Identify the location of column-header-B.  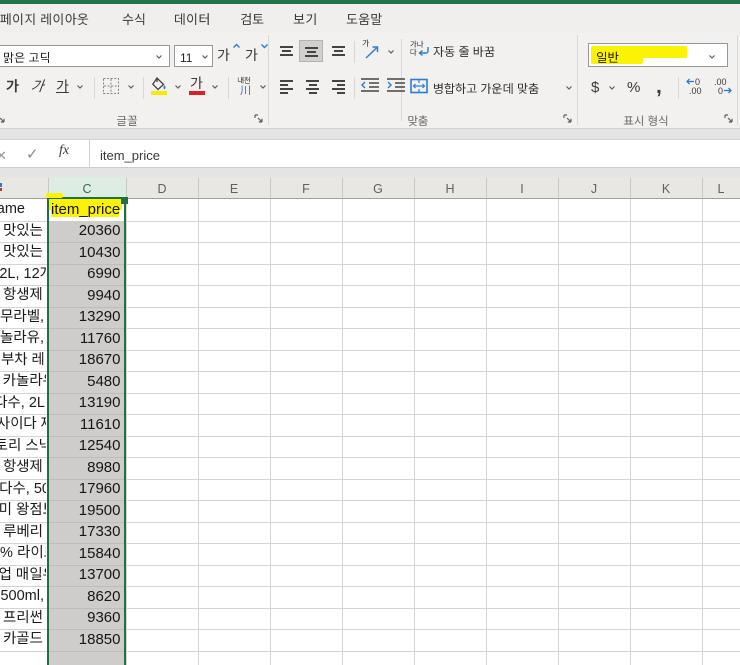
(24, 187).